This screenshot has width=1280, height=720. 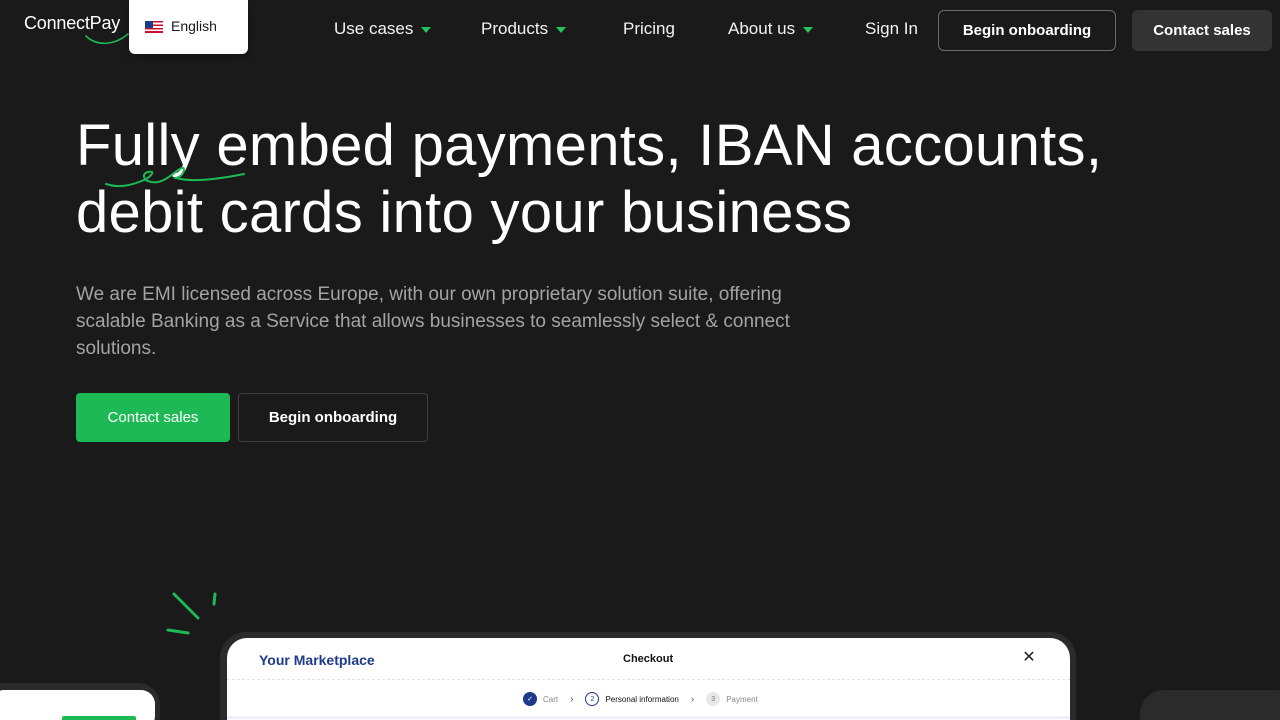 What do you see at coordinates (540, 699) in the screenshot?
I see `step-cart: ✓ Cart` at bounding box center [540, 699].